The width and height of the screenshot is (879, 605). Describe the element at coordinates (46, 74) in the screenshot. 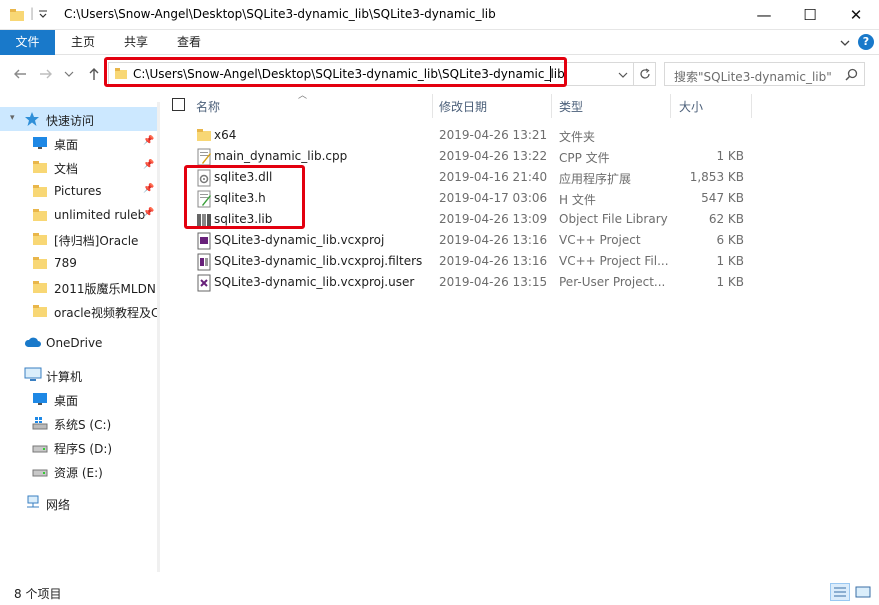

I see `forward-button` at that location.